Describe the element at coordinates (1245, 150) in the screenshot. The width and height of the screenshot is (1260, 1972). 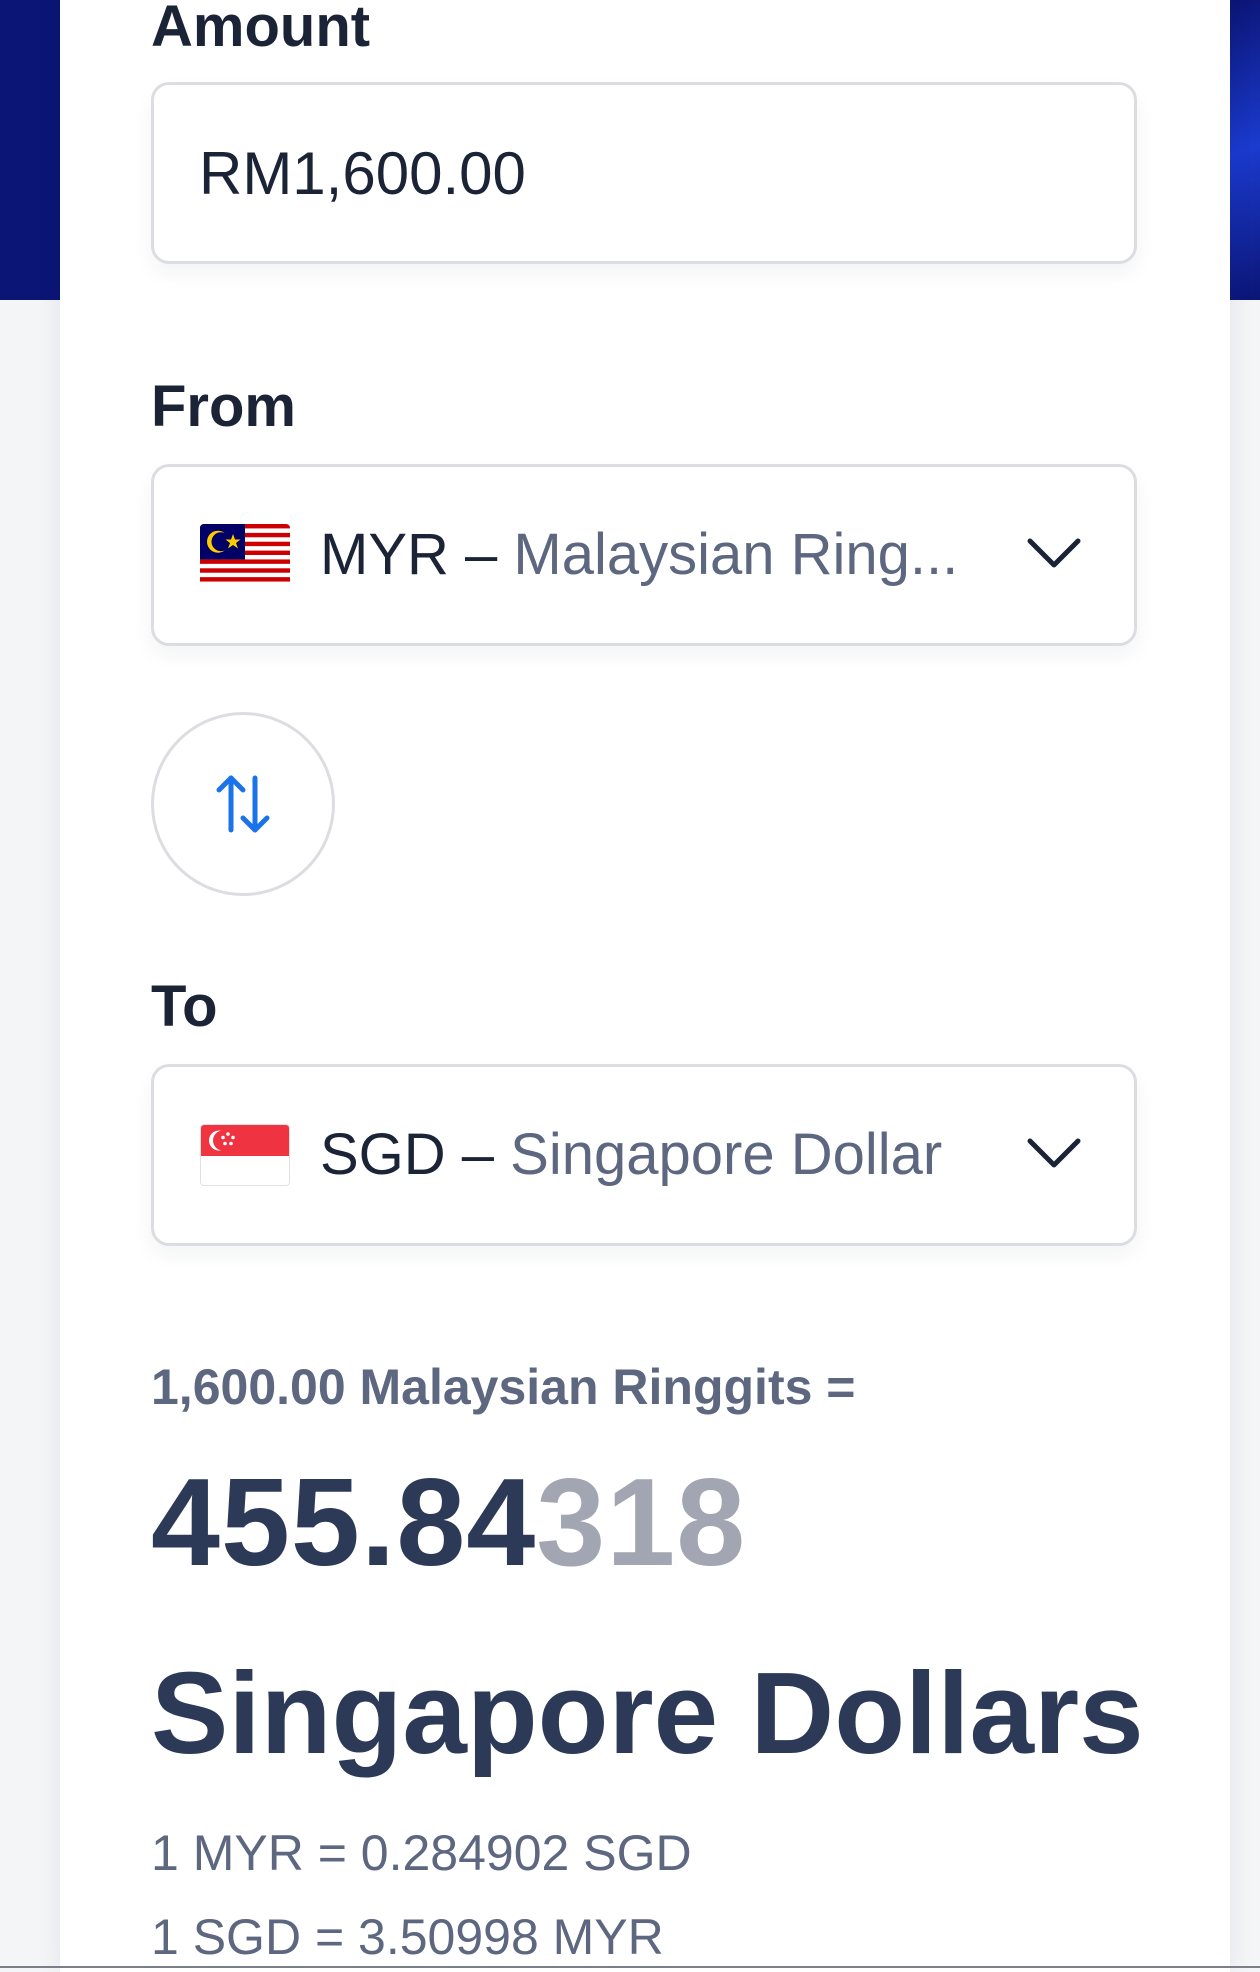
I see `header-accent` at that location.